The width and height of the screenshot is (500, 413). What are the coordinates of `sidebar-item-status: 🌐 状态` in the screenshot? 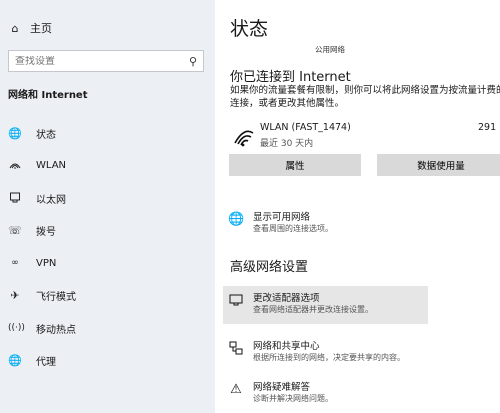 It's located at (107, 133).